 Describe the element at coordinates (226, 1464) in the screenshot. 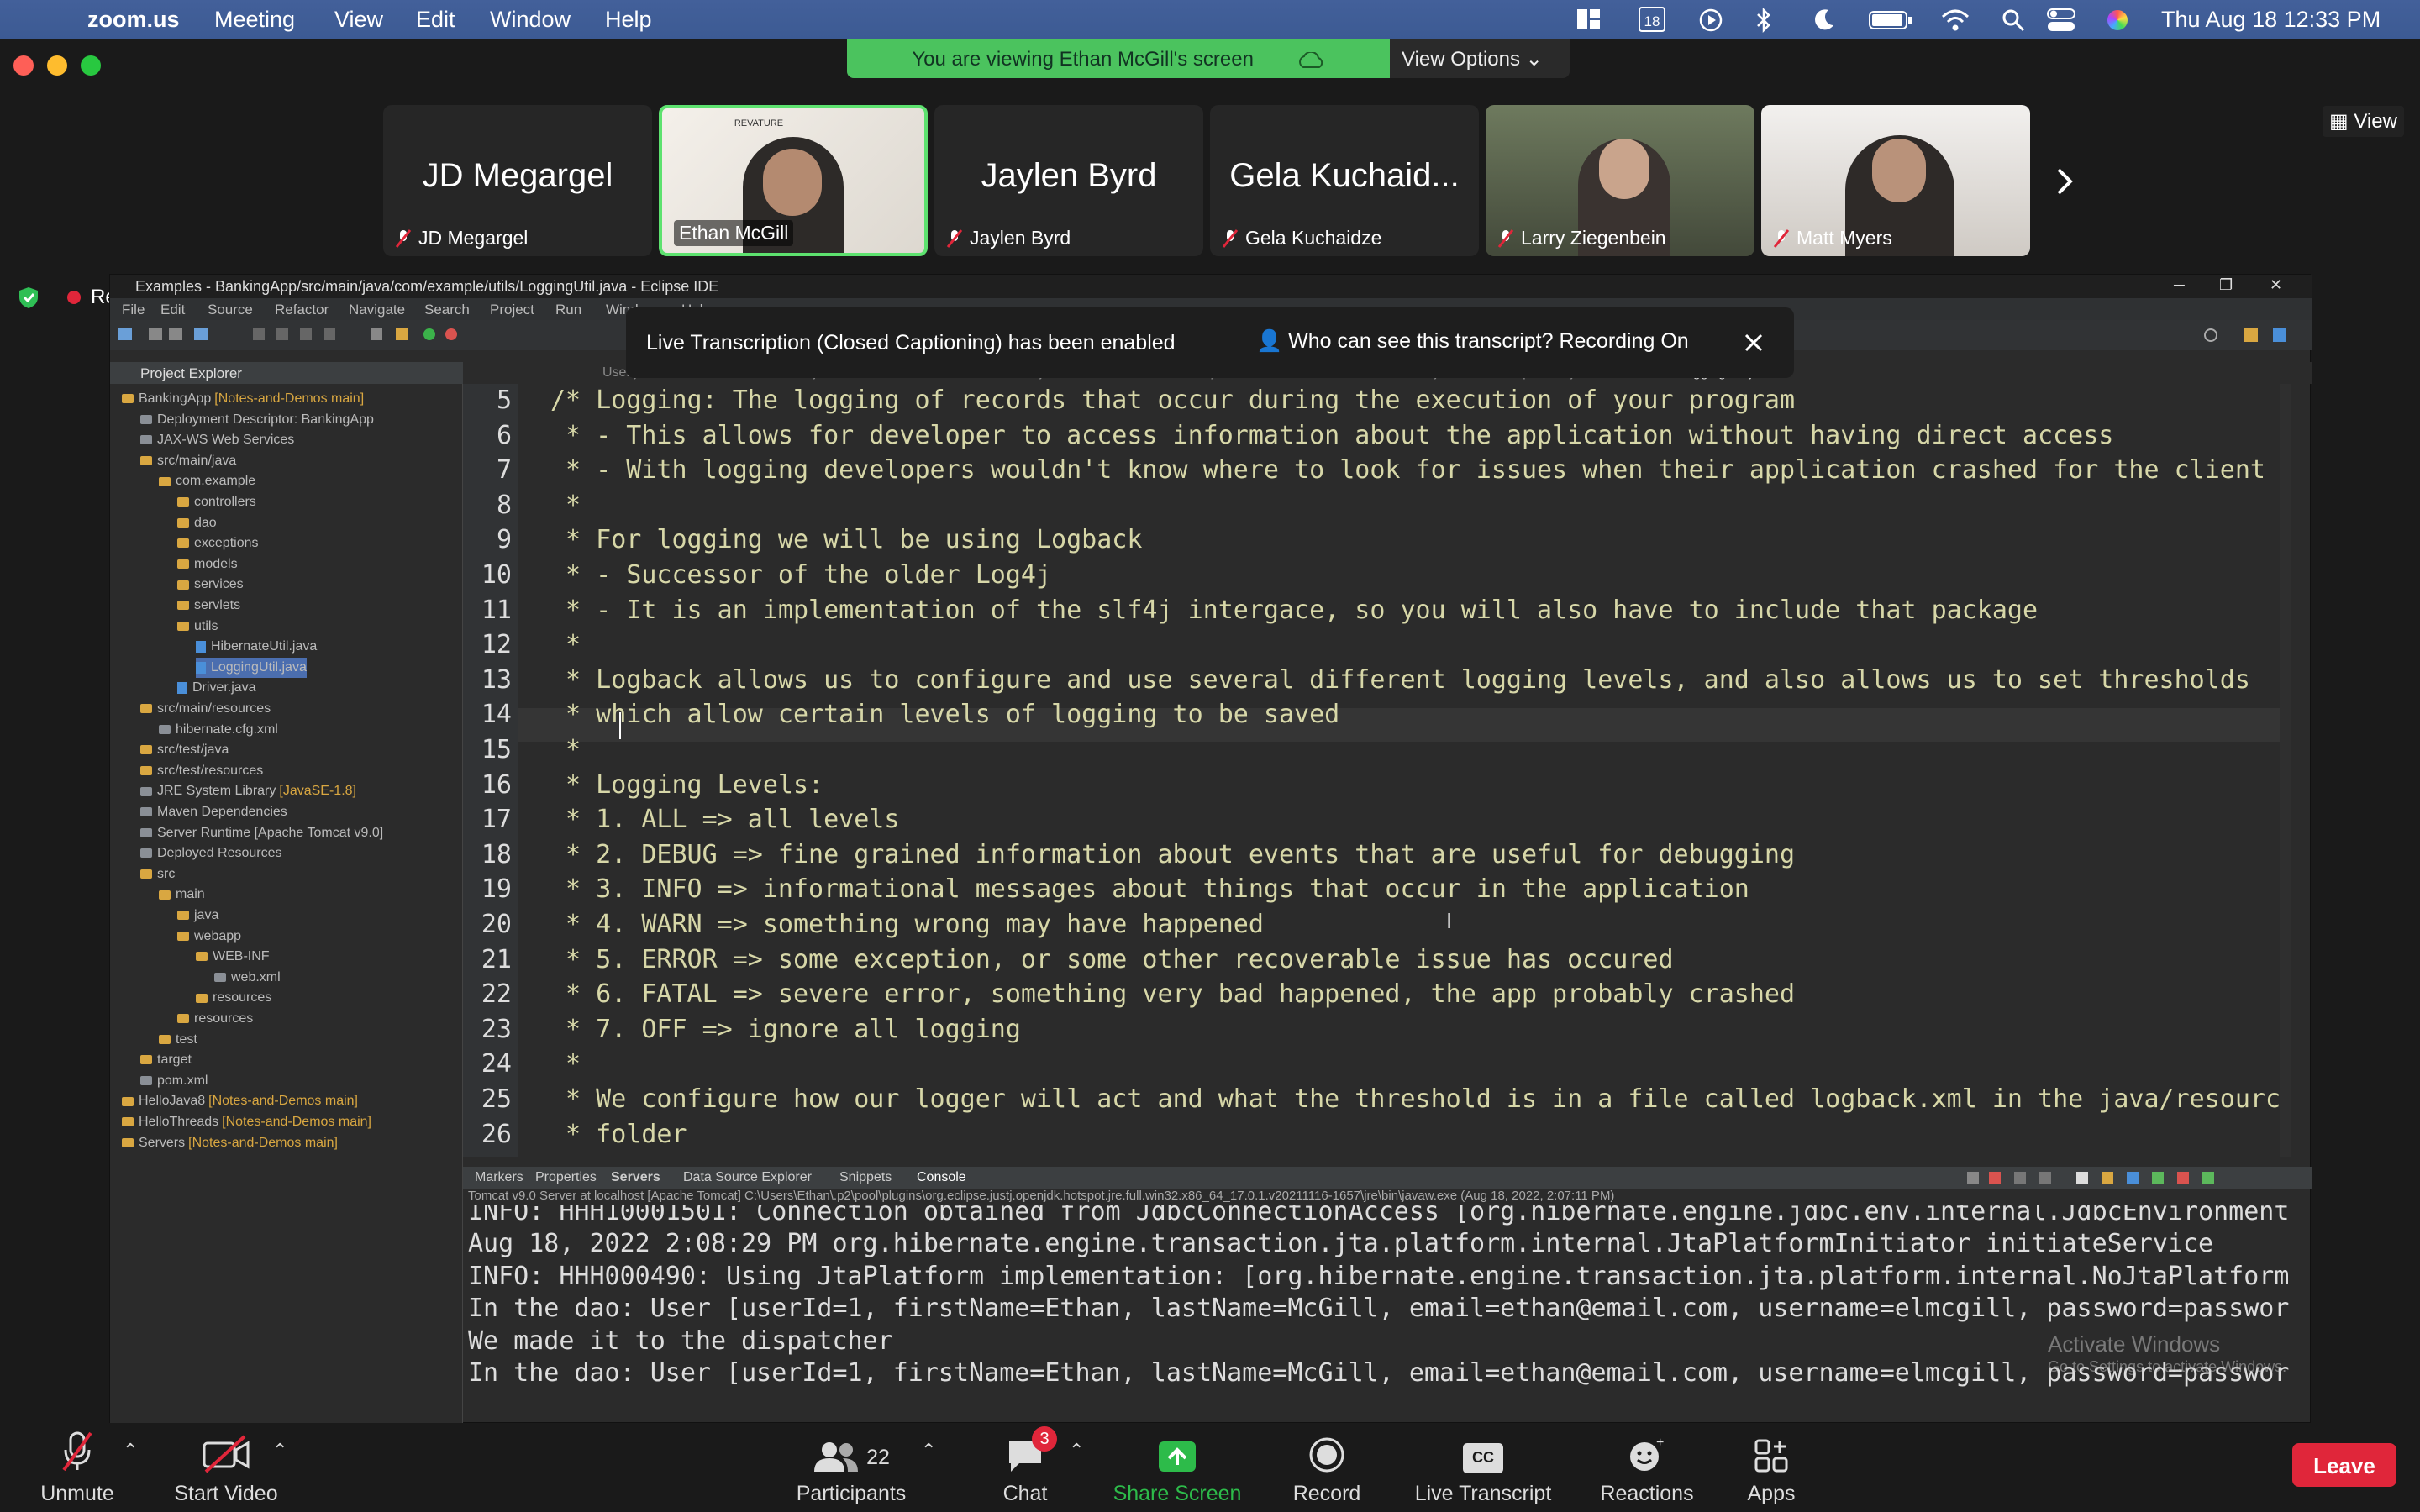

I see `start-video-button: Start Video` at that location.